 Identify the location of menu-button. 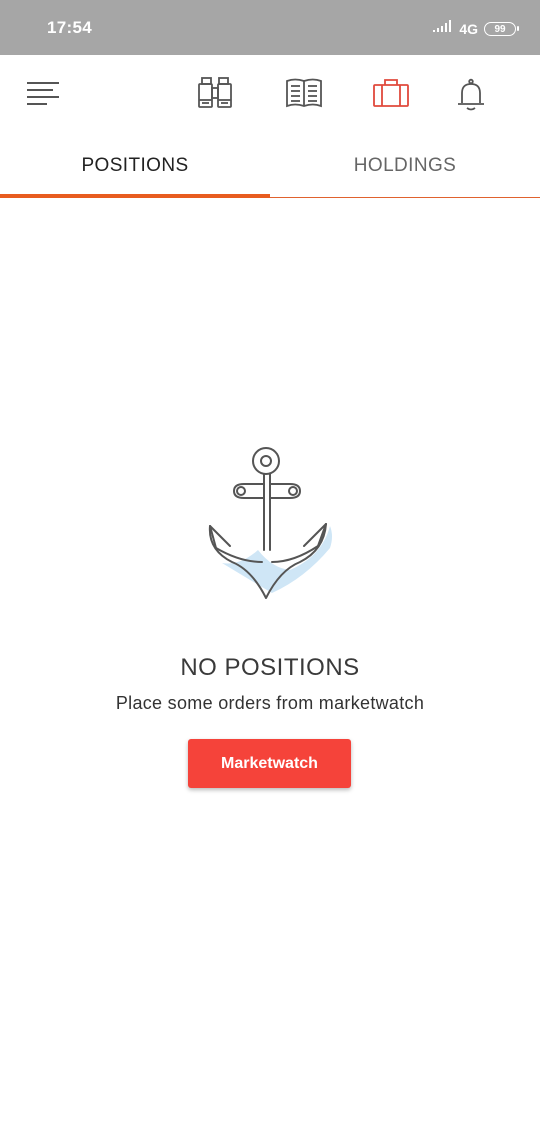
(43, 93).